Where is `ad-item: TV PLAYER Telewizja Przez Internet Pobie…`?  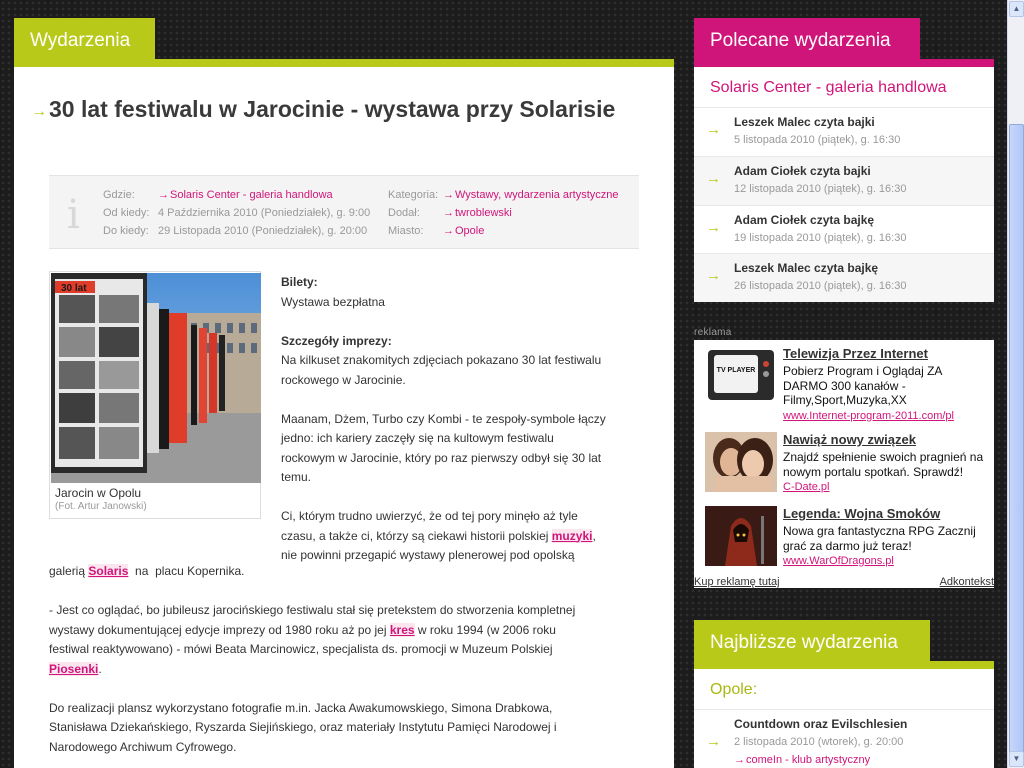
ad-item: TV PLAYER Telewizja Przez Internet Pobie… is located at coordinates (844, 384).